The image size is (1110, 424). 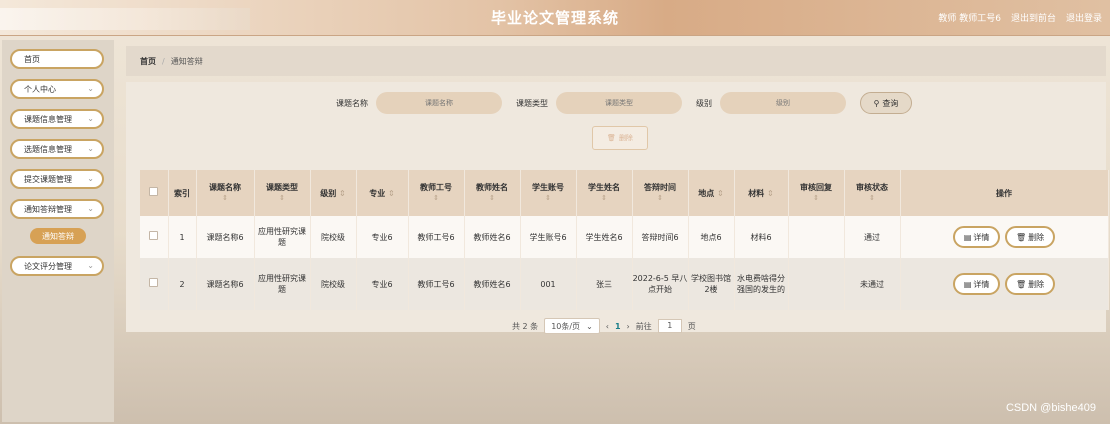 I want to click on trash-icon: 🗑, so click(x=1021, y=284).